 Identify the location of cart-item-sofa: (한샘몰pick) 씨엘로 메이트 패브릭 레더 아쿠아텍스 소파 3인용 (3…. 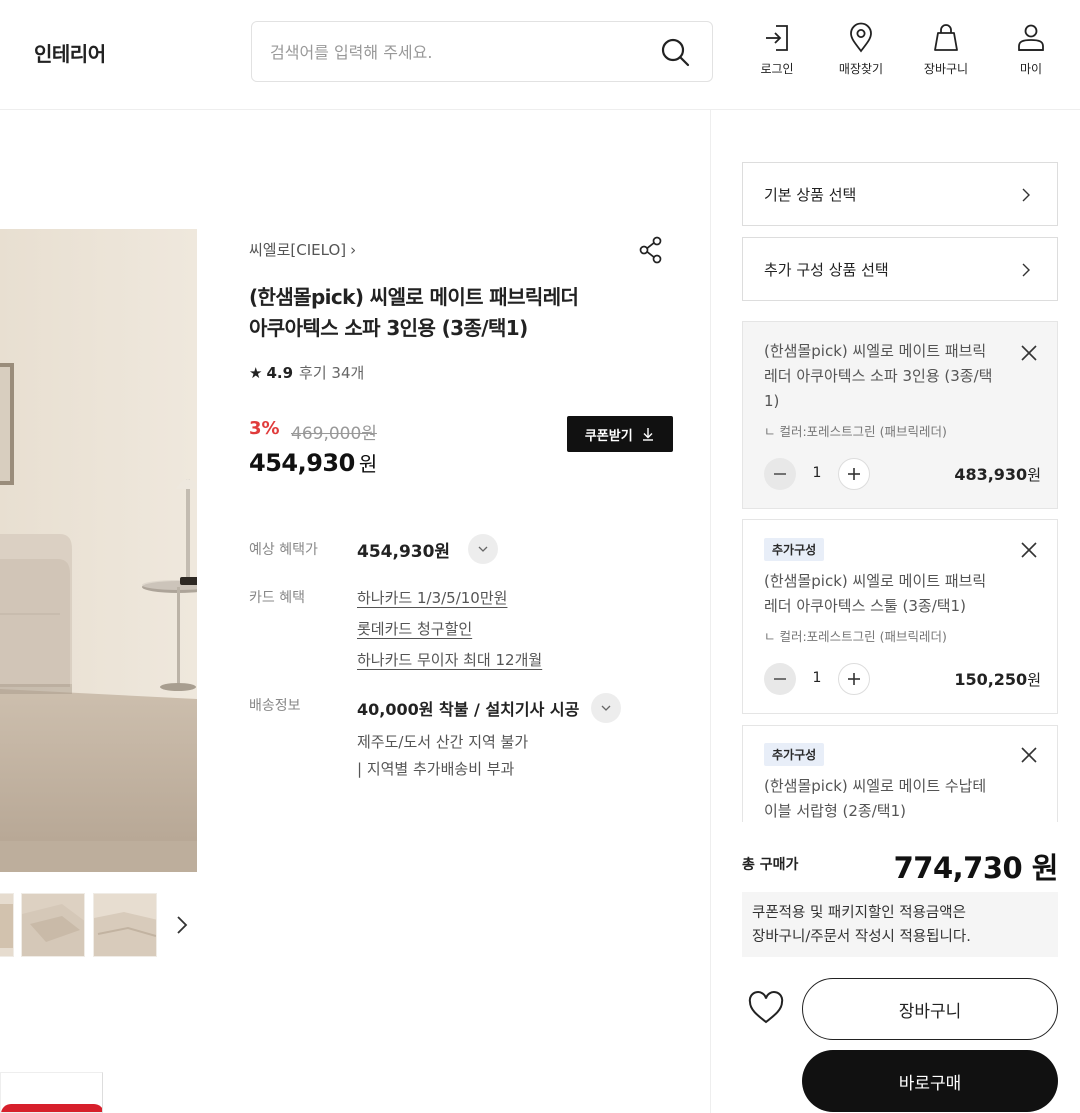
(900, 415).